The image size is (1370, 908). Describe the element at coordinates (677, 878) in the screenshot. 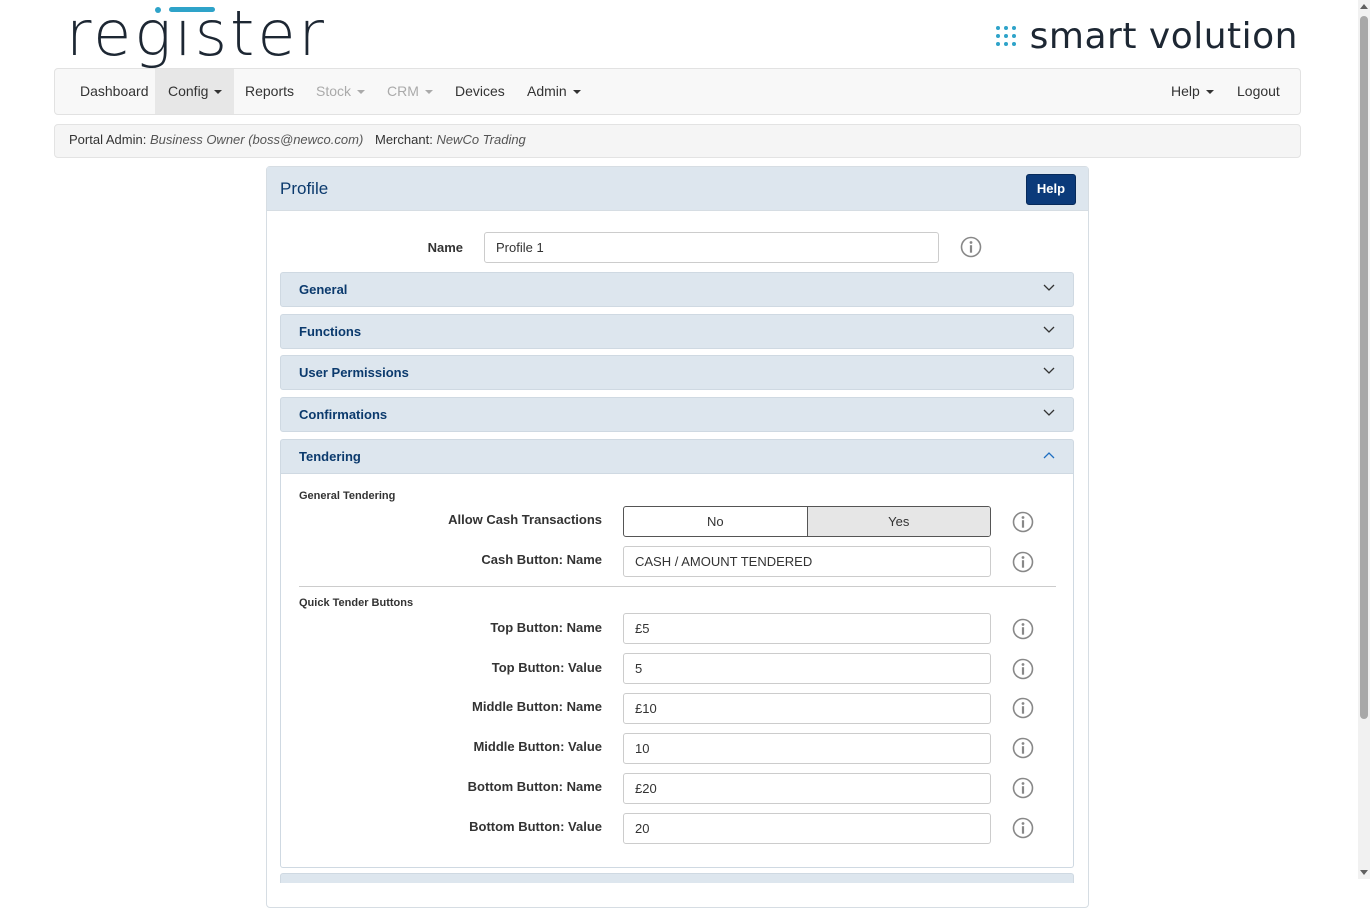

I see `accordion-next-partial` at that location.